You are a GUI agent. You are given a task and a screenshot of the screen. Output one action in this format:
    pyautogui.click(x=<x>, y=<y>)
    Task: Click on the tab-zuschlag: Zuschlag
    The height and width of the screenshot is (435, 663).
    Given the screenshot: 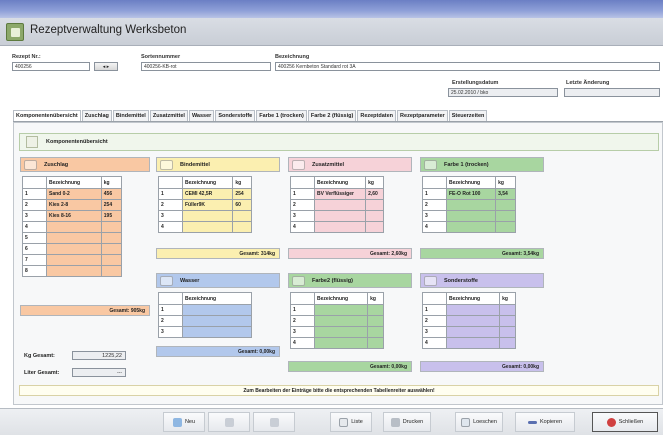 What is the action you would take?
    pyautogui.click(x=96, y=115)
    